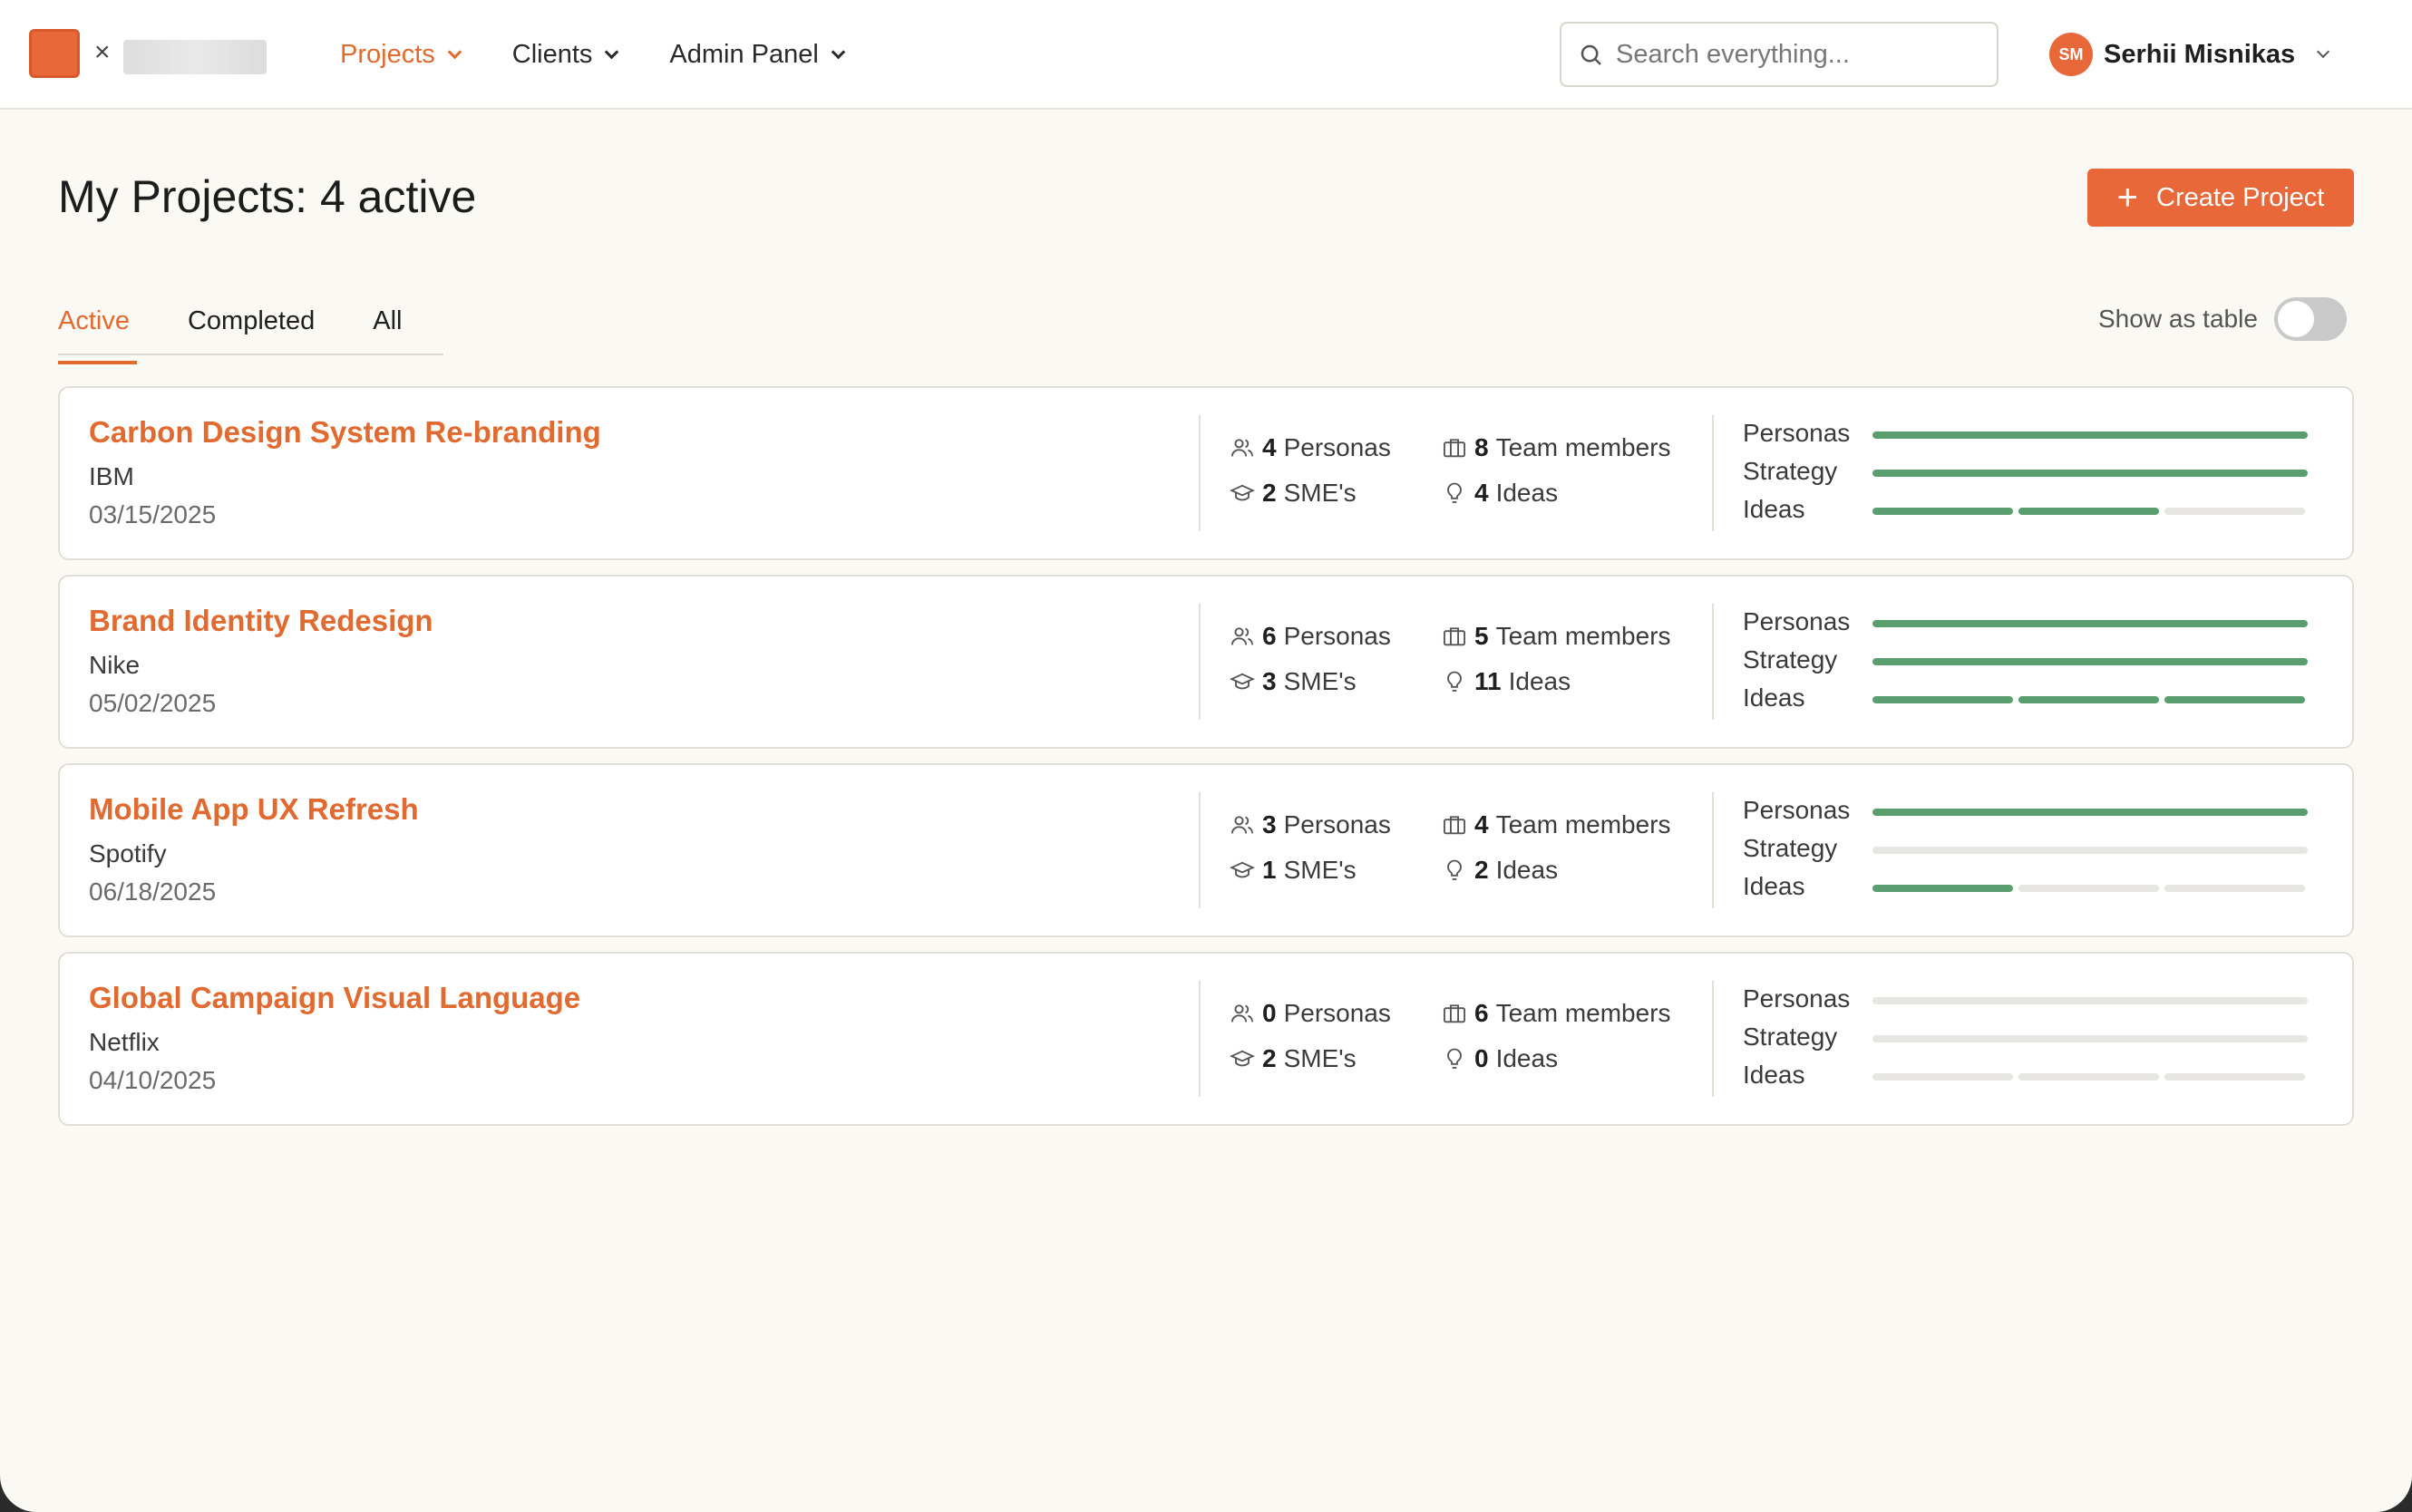 The image size is (2412, 1512). I want to click on project-date: 04/10/2025, so click(153, 1080).